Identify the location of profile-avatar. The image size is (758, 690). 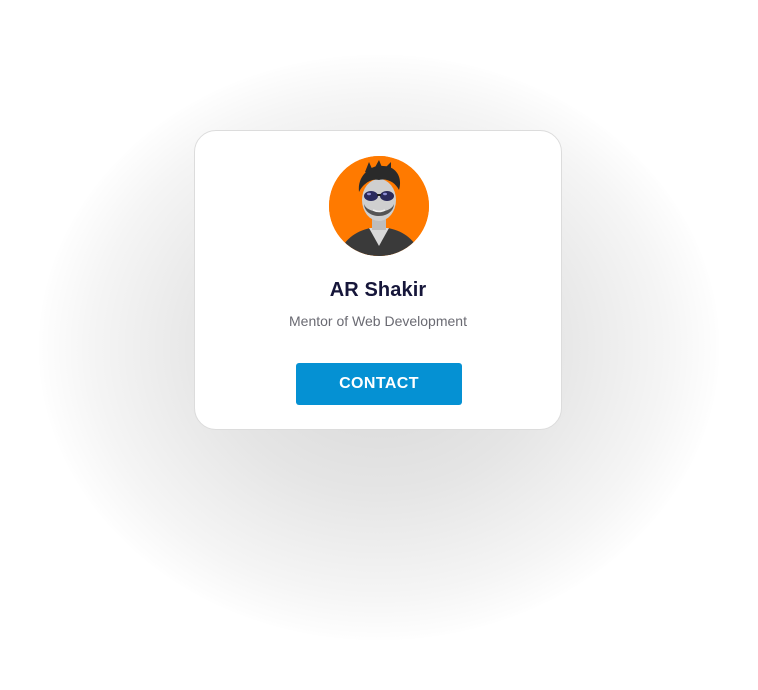
(379, 206).